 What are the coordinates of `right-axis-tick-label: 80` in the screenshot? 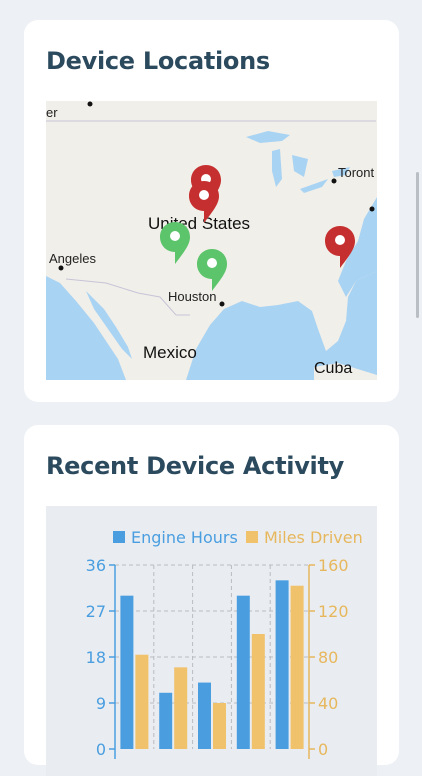 It's located at (328, 657).